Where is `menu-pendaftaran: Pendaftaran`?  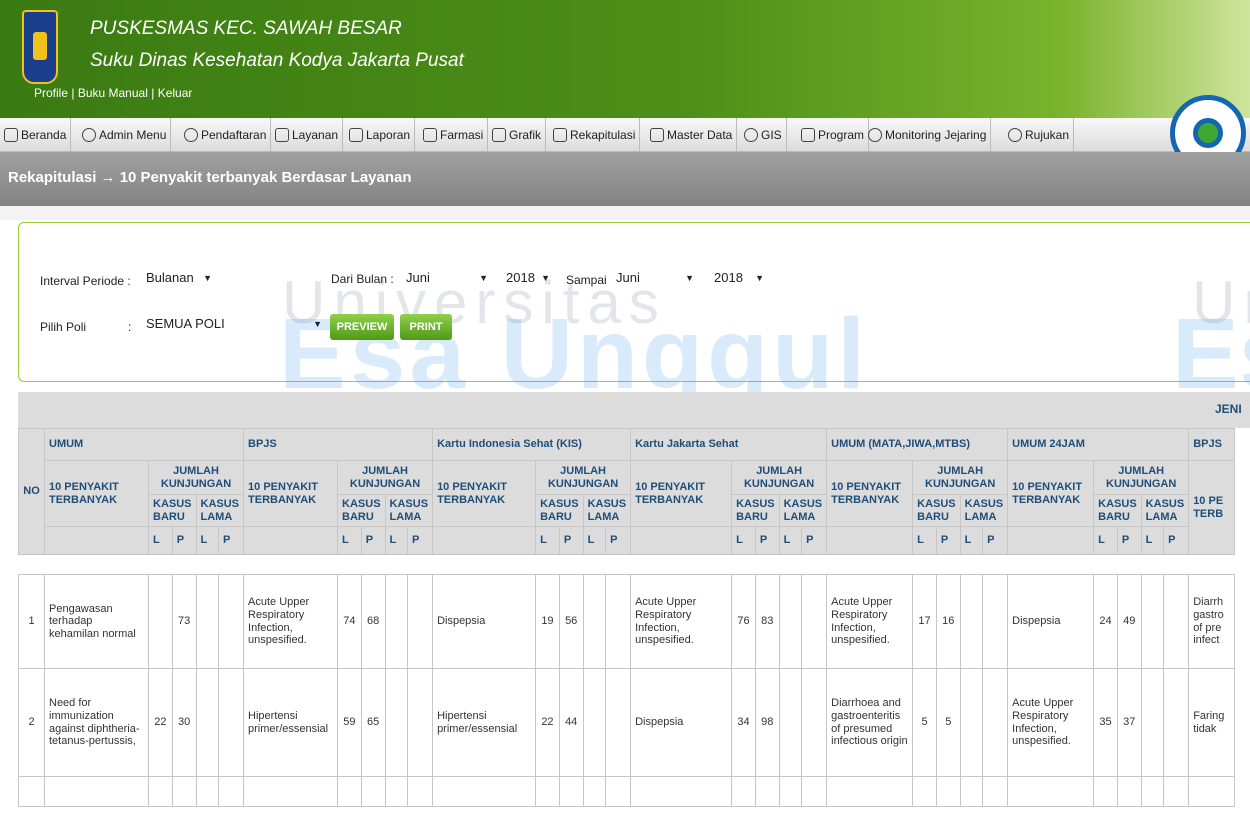 menu-pendaftaran: Pendaftaran is located at coordinates (226, 135).